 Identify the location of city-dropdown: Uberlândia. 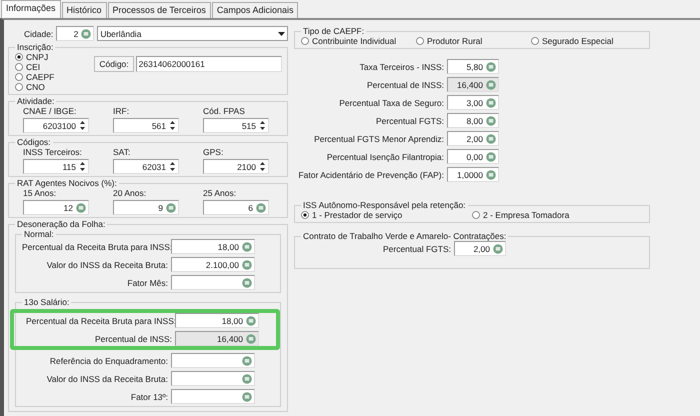
(192, 33).